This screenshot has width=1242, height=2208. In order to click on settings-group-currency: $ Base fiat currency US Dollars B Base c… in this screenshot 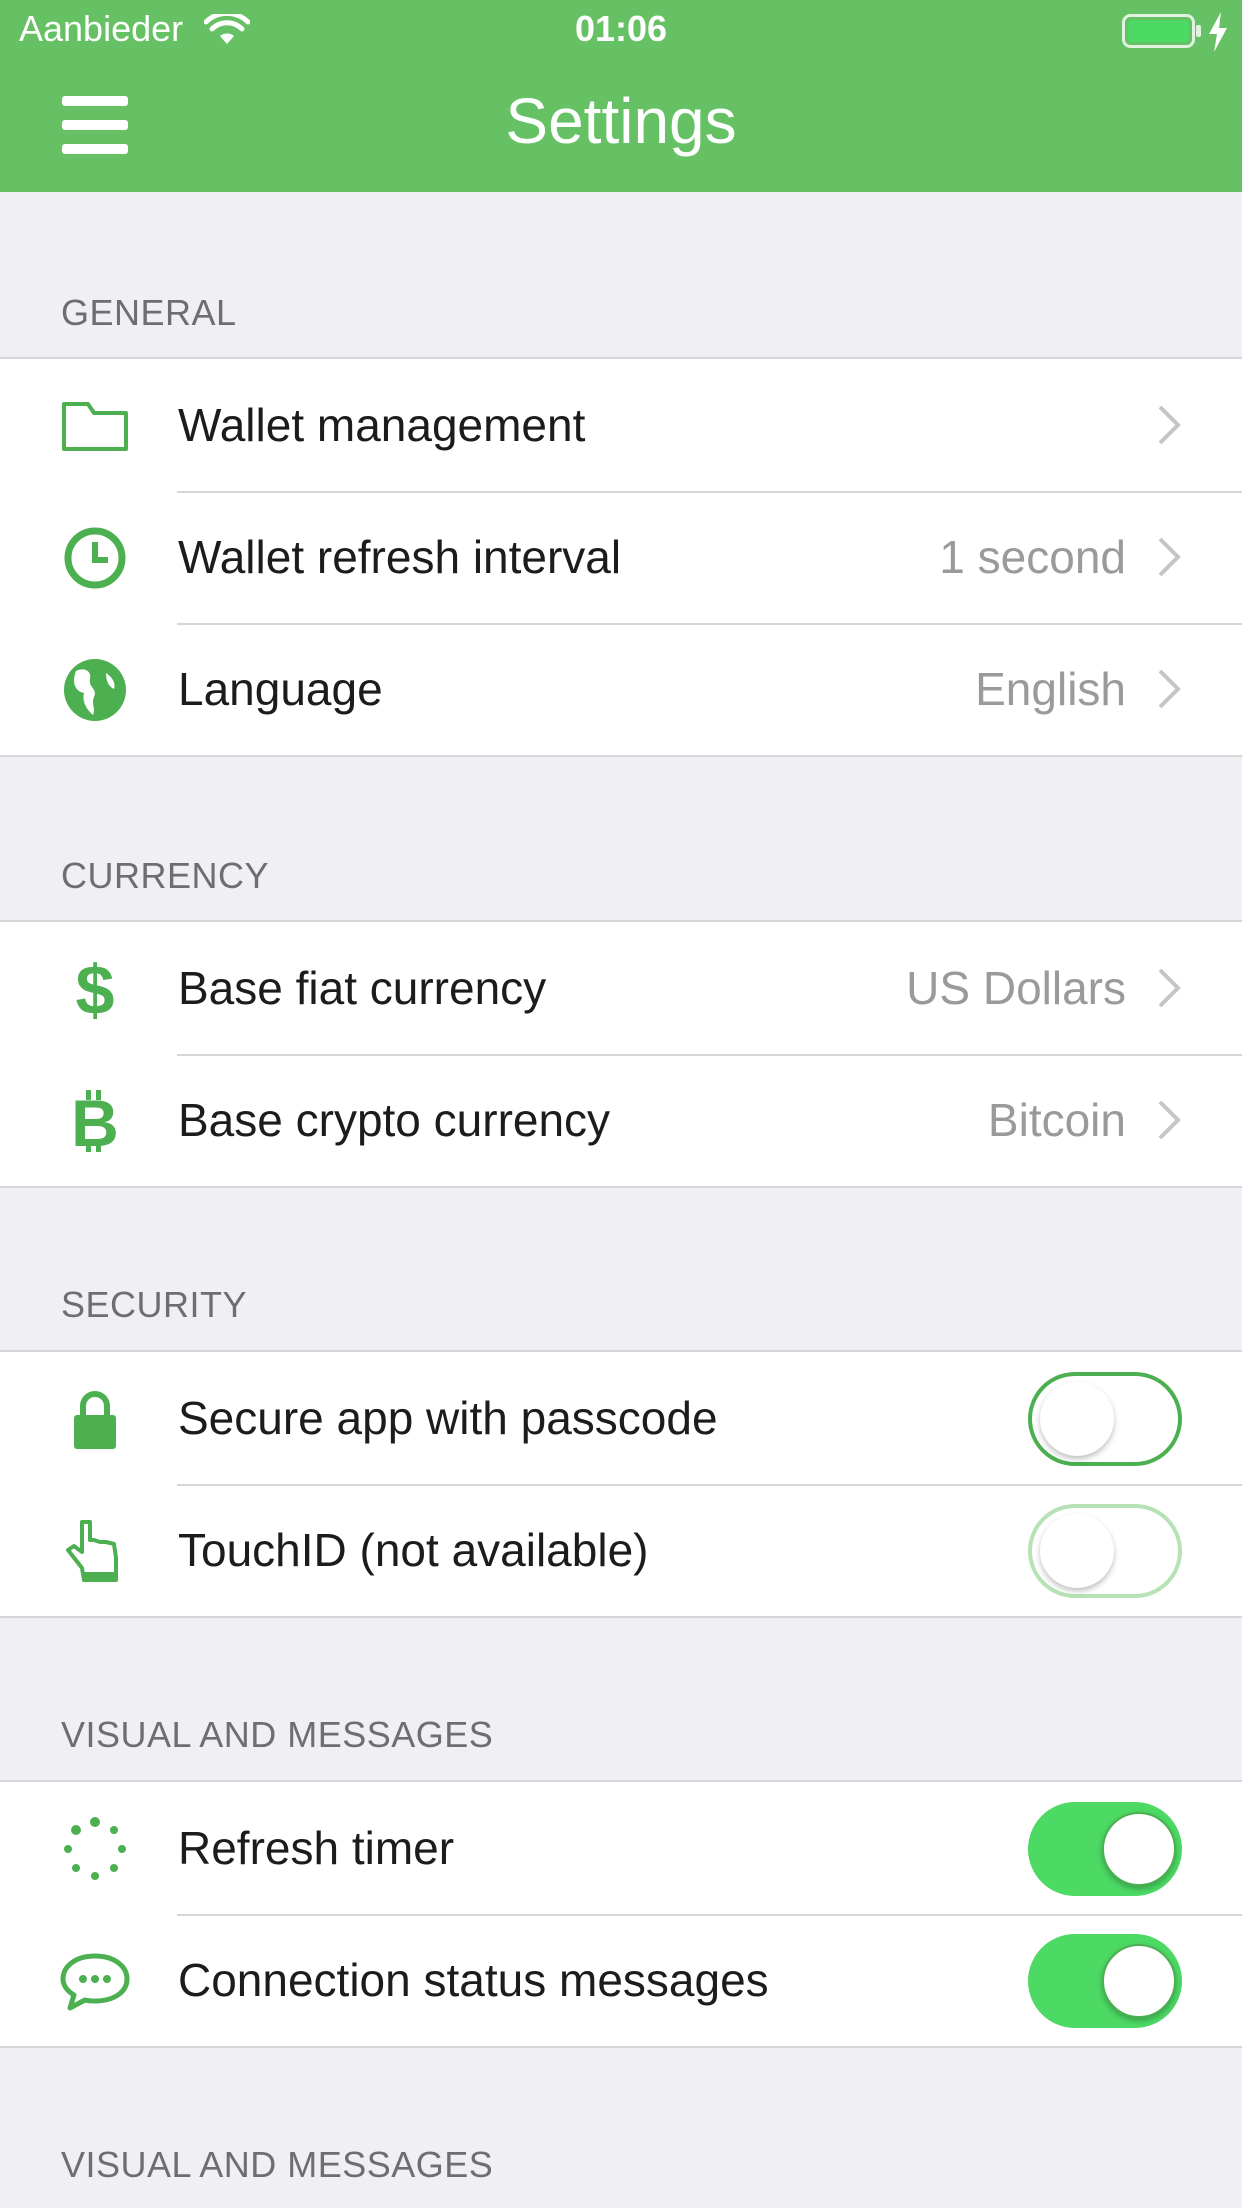, I will do `click(621, 1054)`.